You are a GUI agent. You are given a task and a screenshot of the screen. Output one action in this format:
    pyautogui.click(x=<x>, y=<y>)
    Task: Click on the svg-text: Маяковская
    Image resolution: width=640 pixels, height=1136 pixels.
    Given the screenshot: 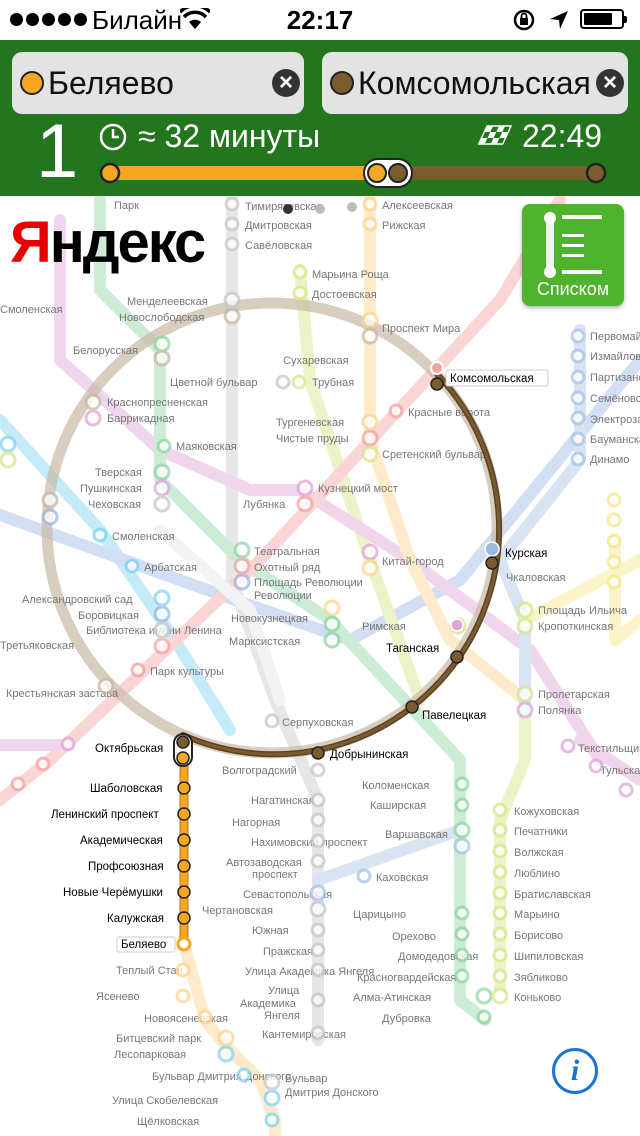 What is the action you would take?
    pyautogui.click(x=206, y=447)
    